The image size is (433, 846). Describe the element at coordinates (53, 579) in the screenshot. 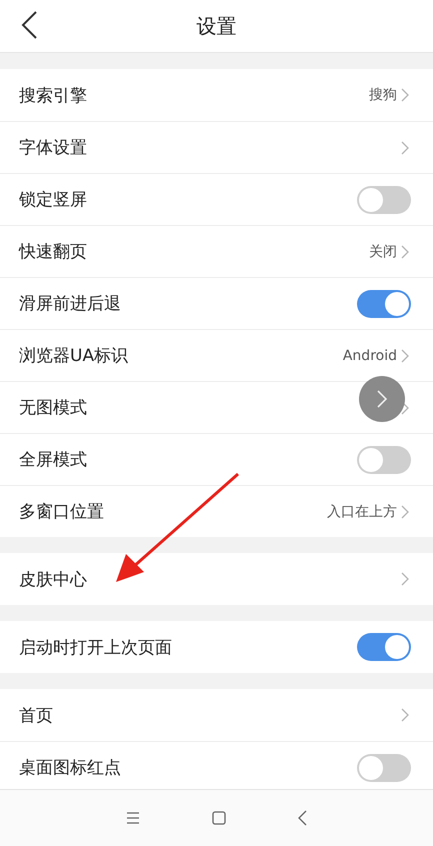

I see `setting-label: 皮肤中心` at that location.